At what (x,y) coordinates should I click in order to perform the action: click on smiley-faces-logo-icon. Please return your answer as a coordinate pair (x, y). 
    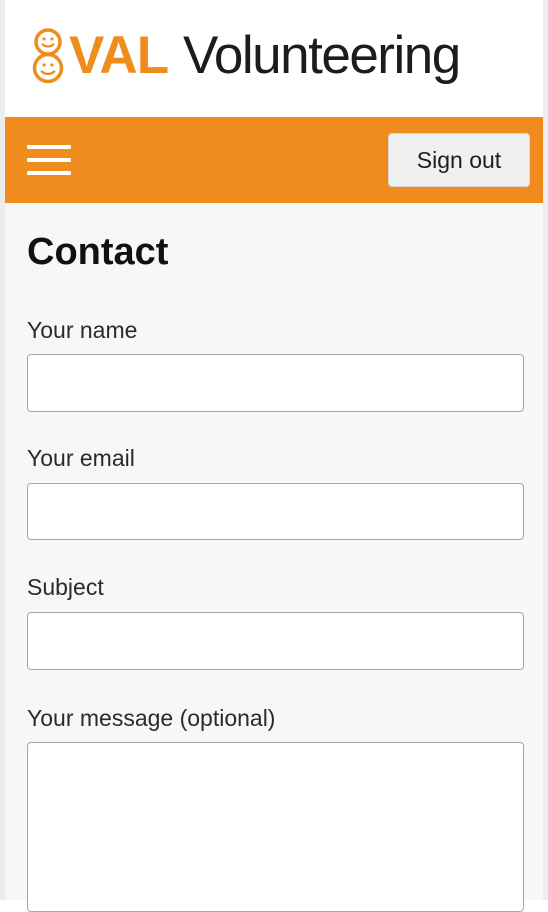
    Looking at the image, I should click on (48, 56).